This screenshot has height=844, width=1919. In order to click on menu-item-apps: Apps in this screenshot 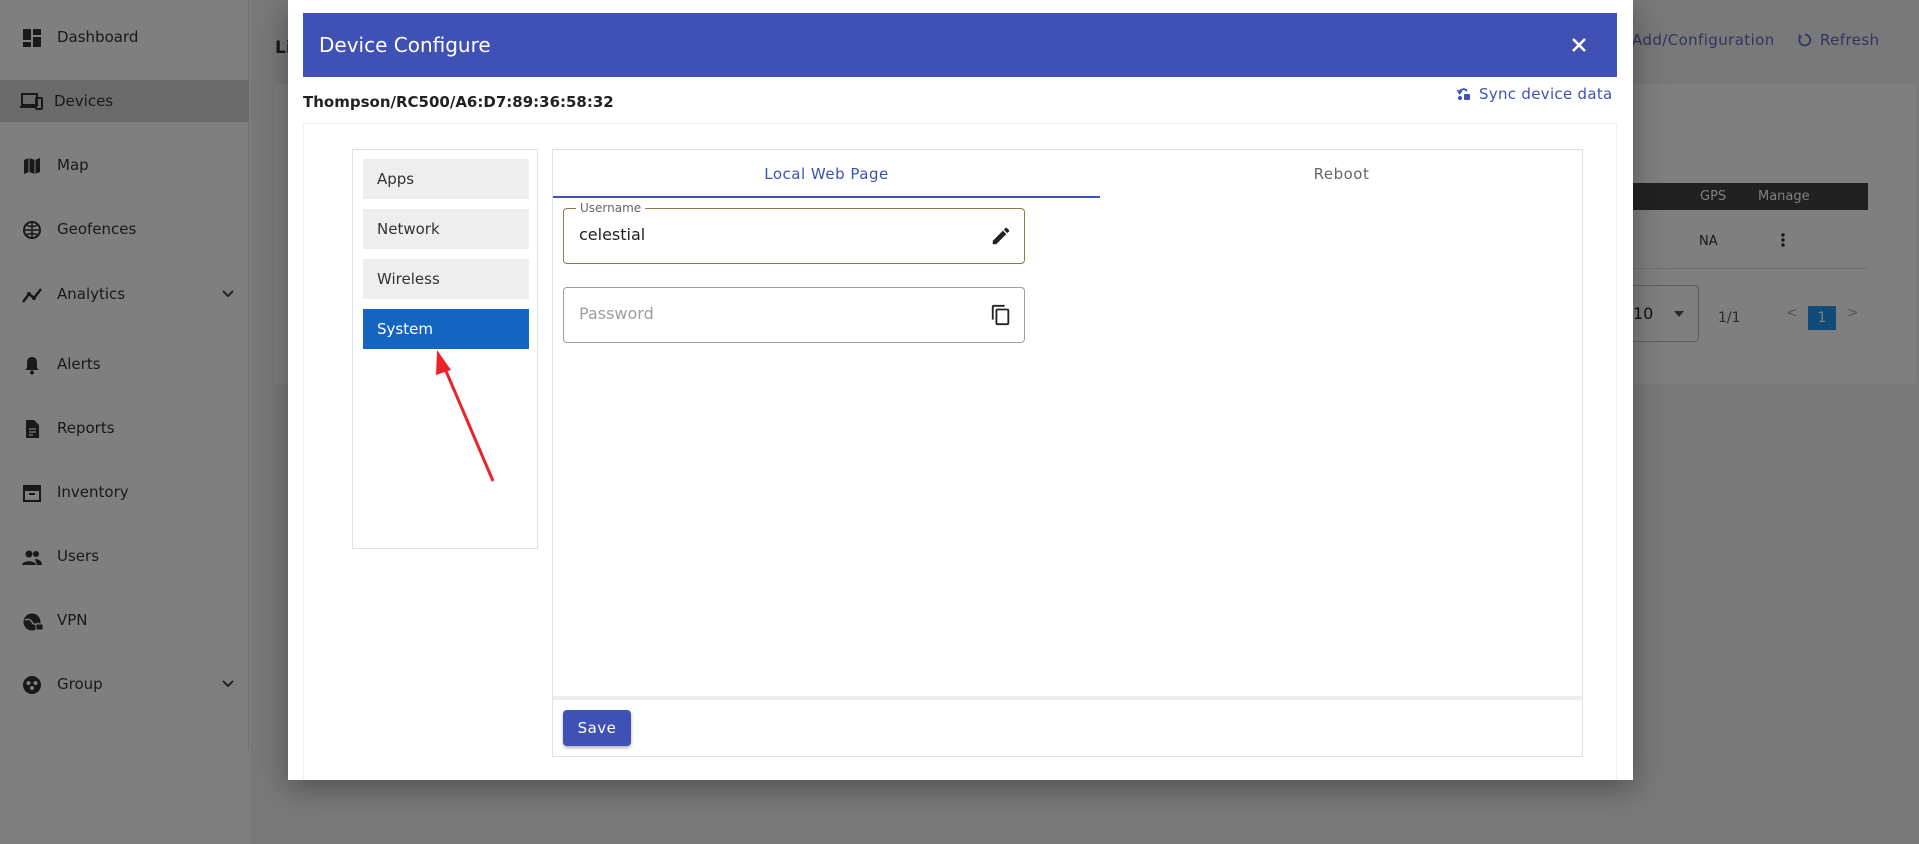, I will do `click(446, 179)`.